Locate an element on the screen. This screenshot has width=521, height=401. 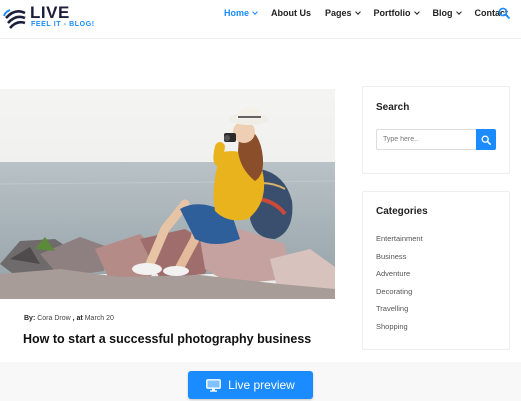
post-author: Cora Drow is located at coordinates (53, 318).